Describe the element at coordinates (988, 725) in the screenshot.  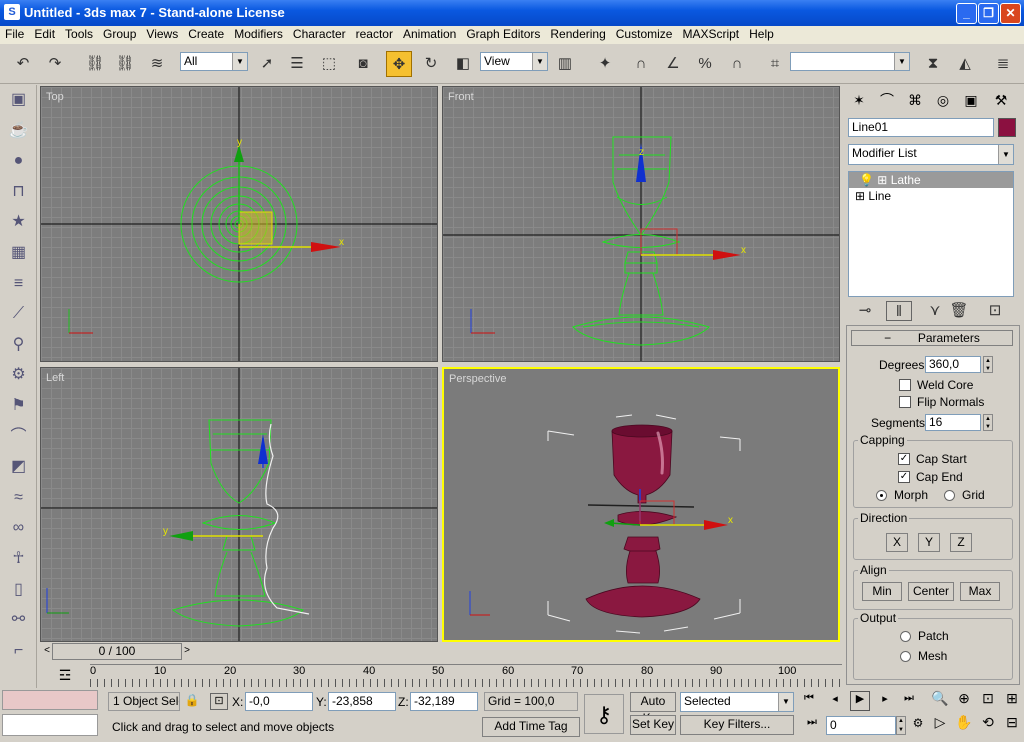
I see `arc-rotate-icon: ⟲` at that location.